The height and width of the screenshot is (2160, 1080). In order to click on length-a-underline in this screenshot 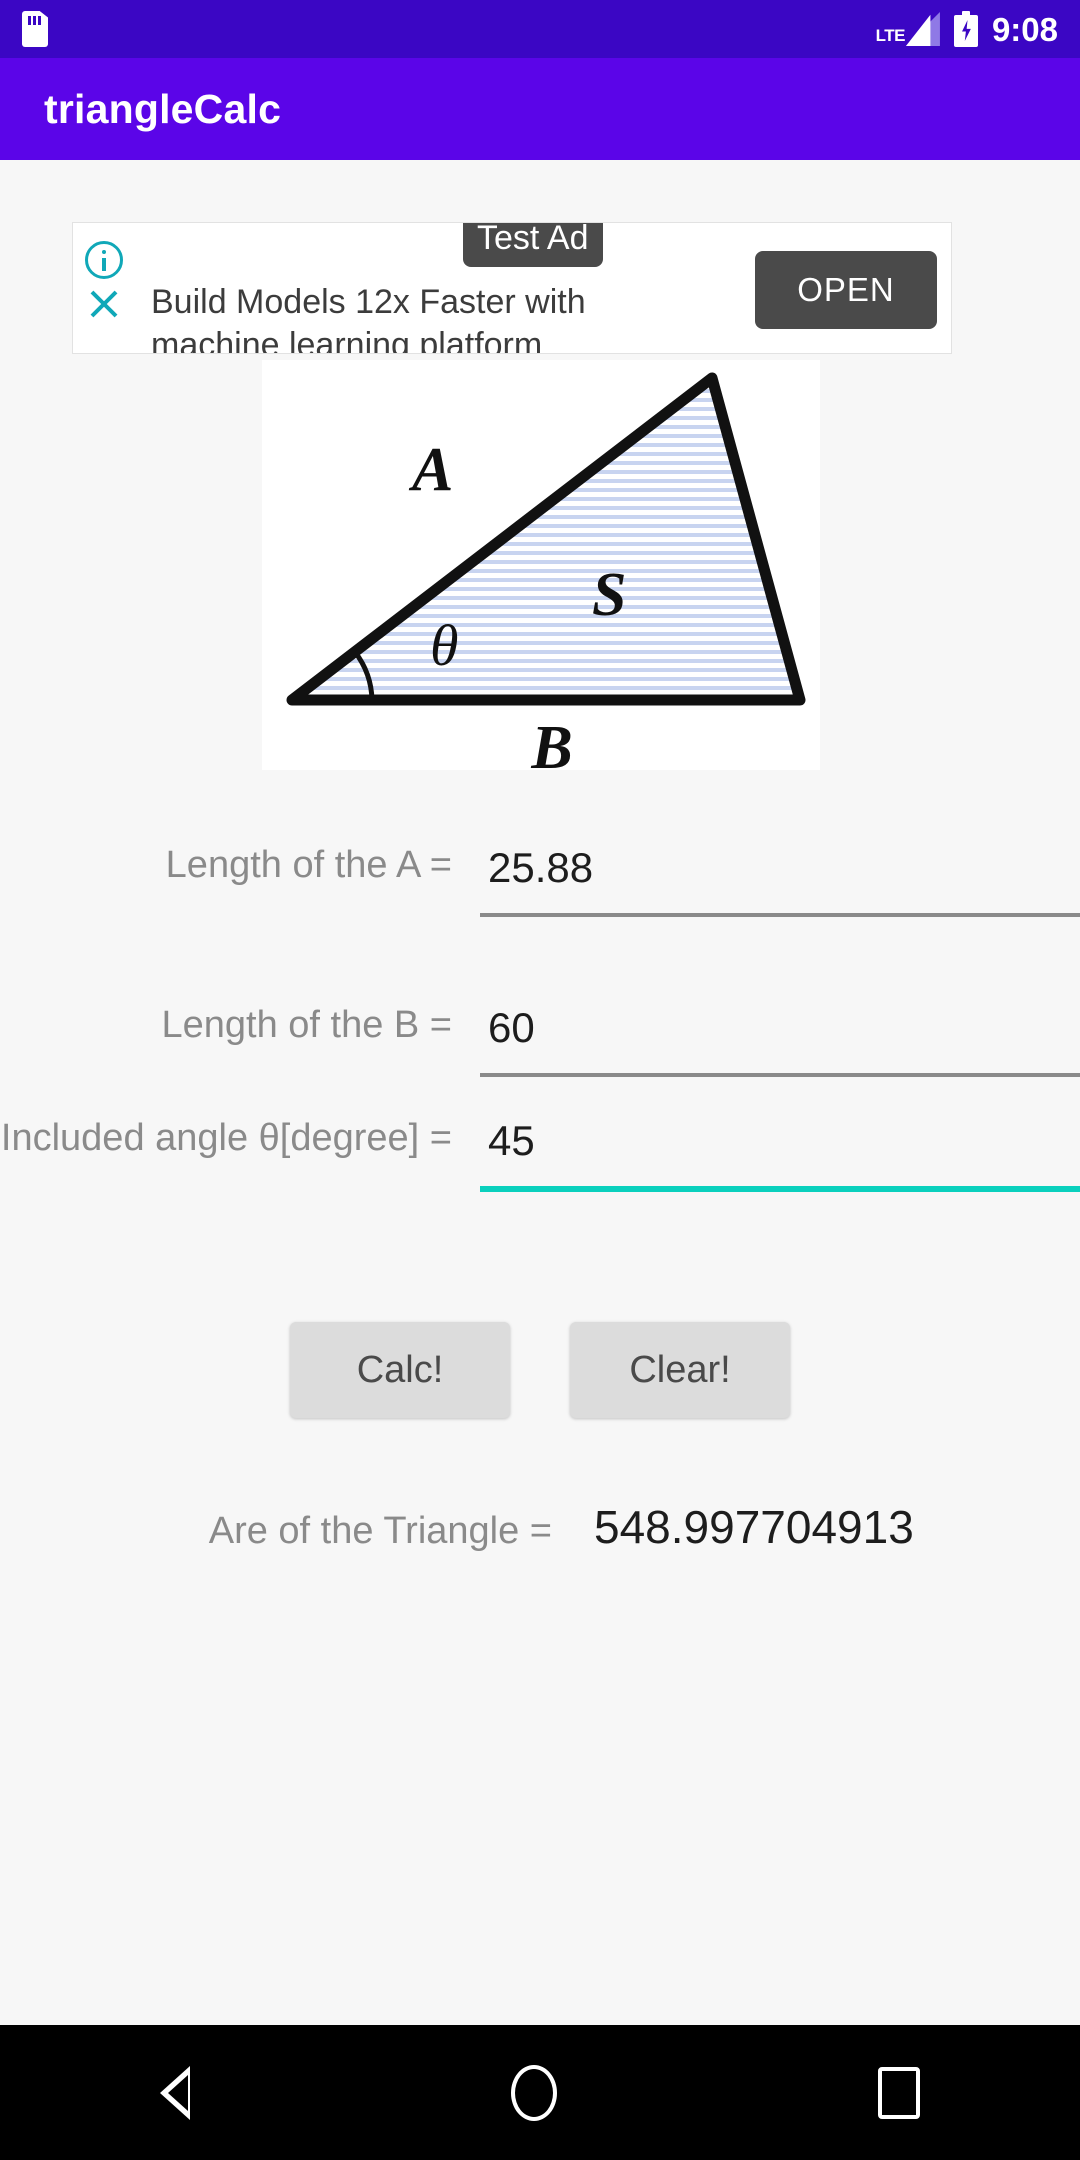, I will do `click(780, 915)`.